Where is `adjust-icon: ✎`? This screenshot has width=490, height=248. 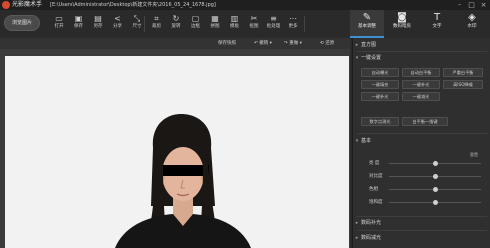
adjust-icon: ✎ is located at coordinates (367, 17).